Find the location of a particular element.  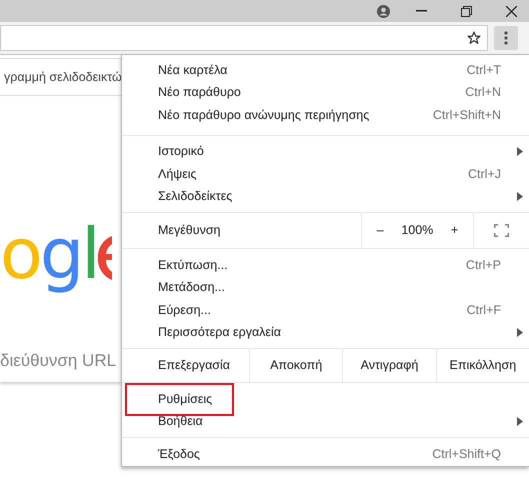

menu-item: Ρυθμίσεις is located at coordinates (179, 399).